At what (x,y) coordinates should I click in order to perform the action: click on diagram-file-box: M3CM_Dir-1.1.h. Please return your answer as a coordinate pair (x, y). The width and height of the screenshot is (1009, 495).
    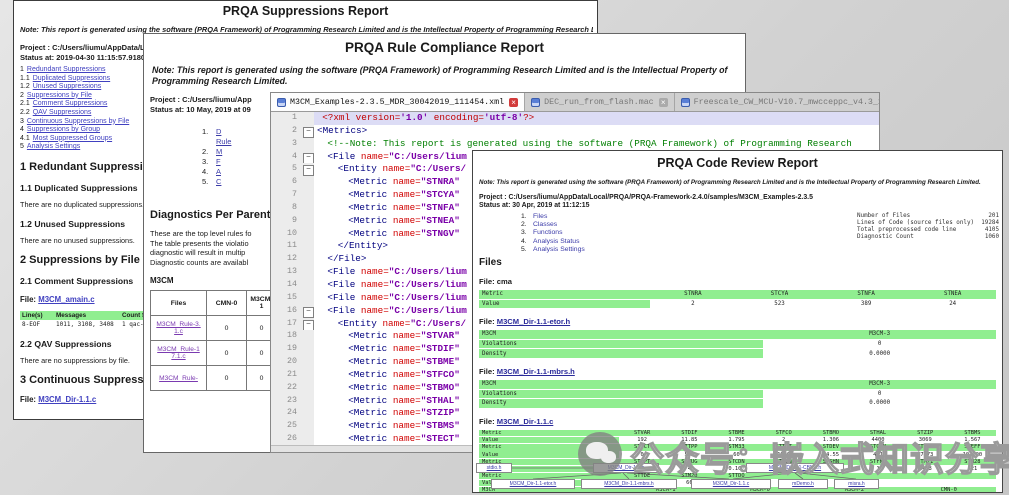
    Looking at the image, I should click on (626, 468).